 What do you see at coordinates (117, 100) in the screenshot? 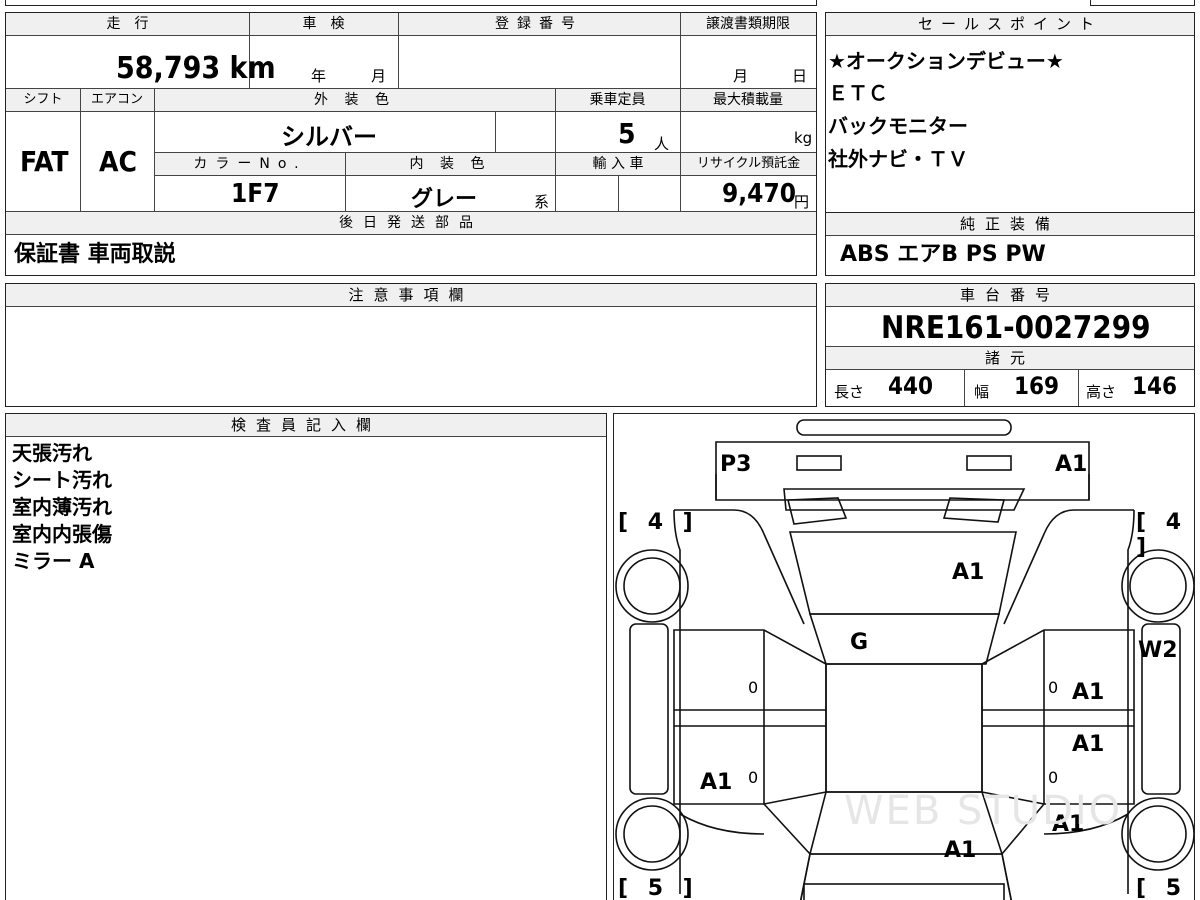
I see `aircon-header: エアコン` at bounding box center [117, 100].